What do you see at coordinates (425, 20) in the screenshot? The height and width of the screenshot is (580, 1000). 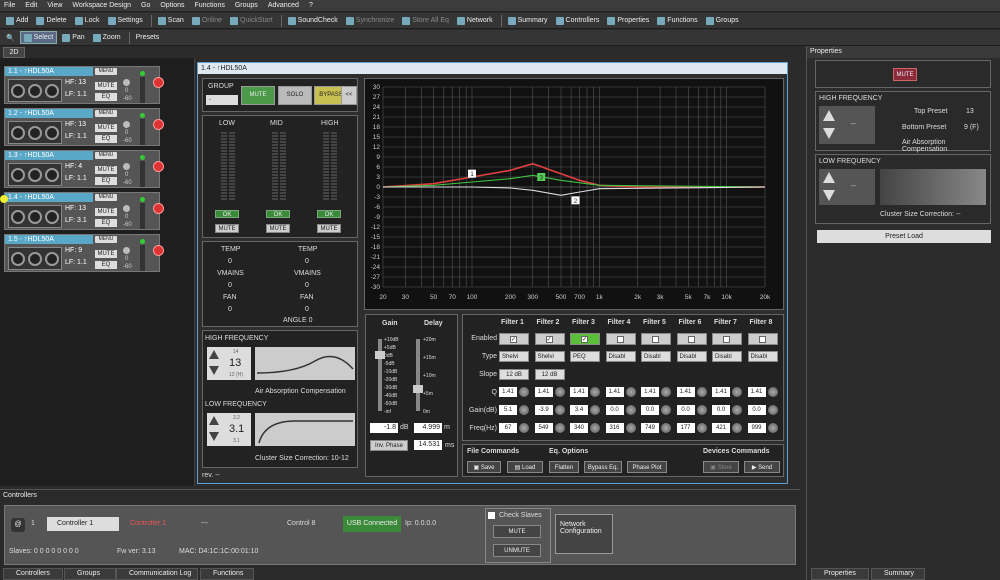 I see `toolbar-storealleq-button: Store All Eq` at bounding box center [425, 20].